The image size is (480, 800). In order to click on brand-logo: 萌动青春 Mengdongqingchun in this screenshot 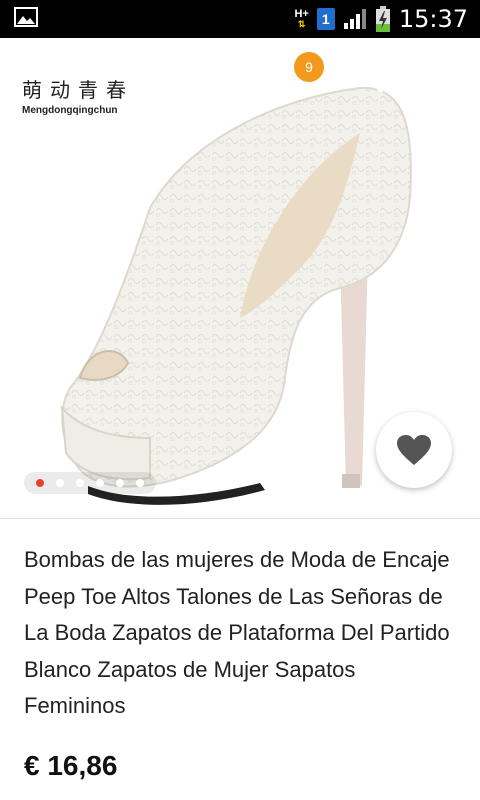, I will do `click(78, 95)`.